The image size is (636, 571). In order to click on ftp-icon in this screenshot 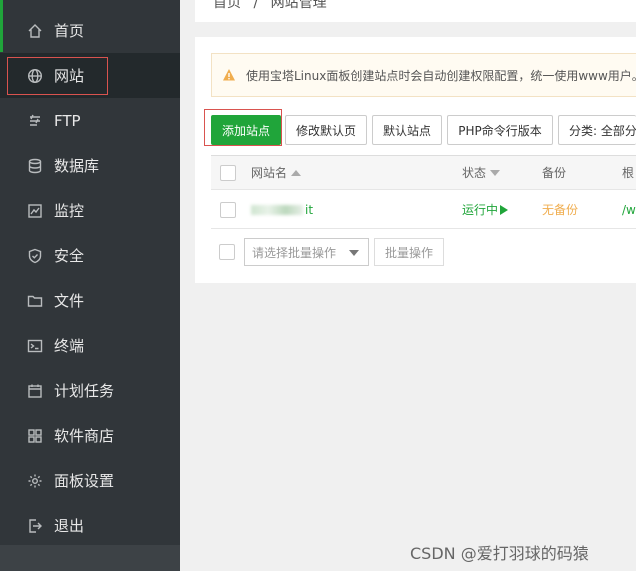, I will do `click(35, 121)`.